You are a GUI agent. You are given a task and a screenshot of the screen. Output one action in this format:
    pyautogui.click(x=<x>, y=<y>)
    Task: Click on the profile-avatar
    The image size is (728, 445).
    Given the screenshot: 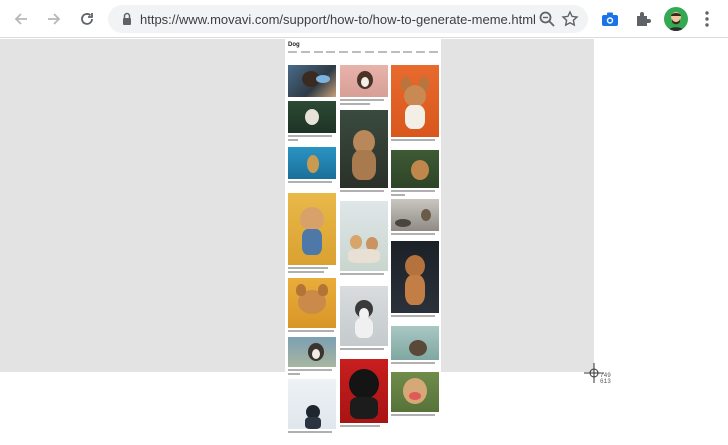 What is the action you would take?
    pyautogui.click(x=676, y=19)
    